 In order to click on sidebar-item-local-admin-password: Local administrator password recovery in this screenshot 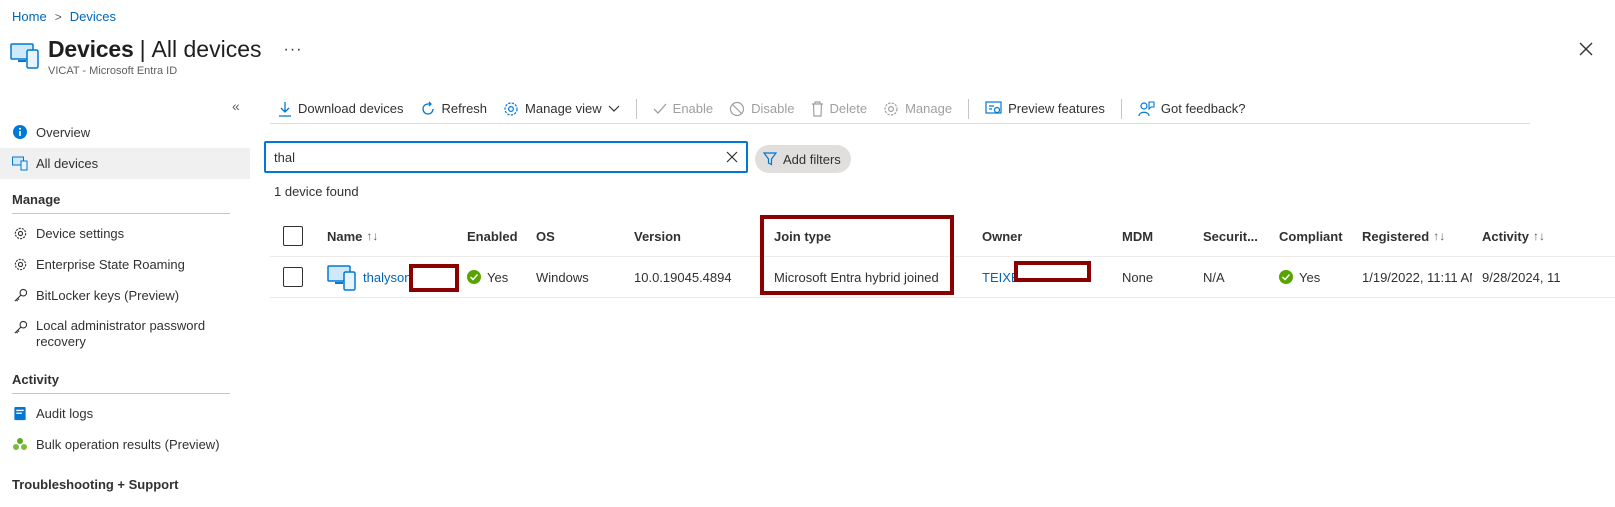, I will do `click(125, 335)`.